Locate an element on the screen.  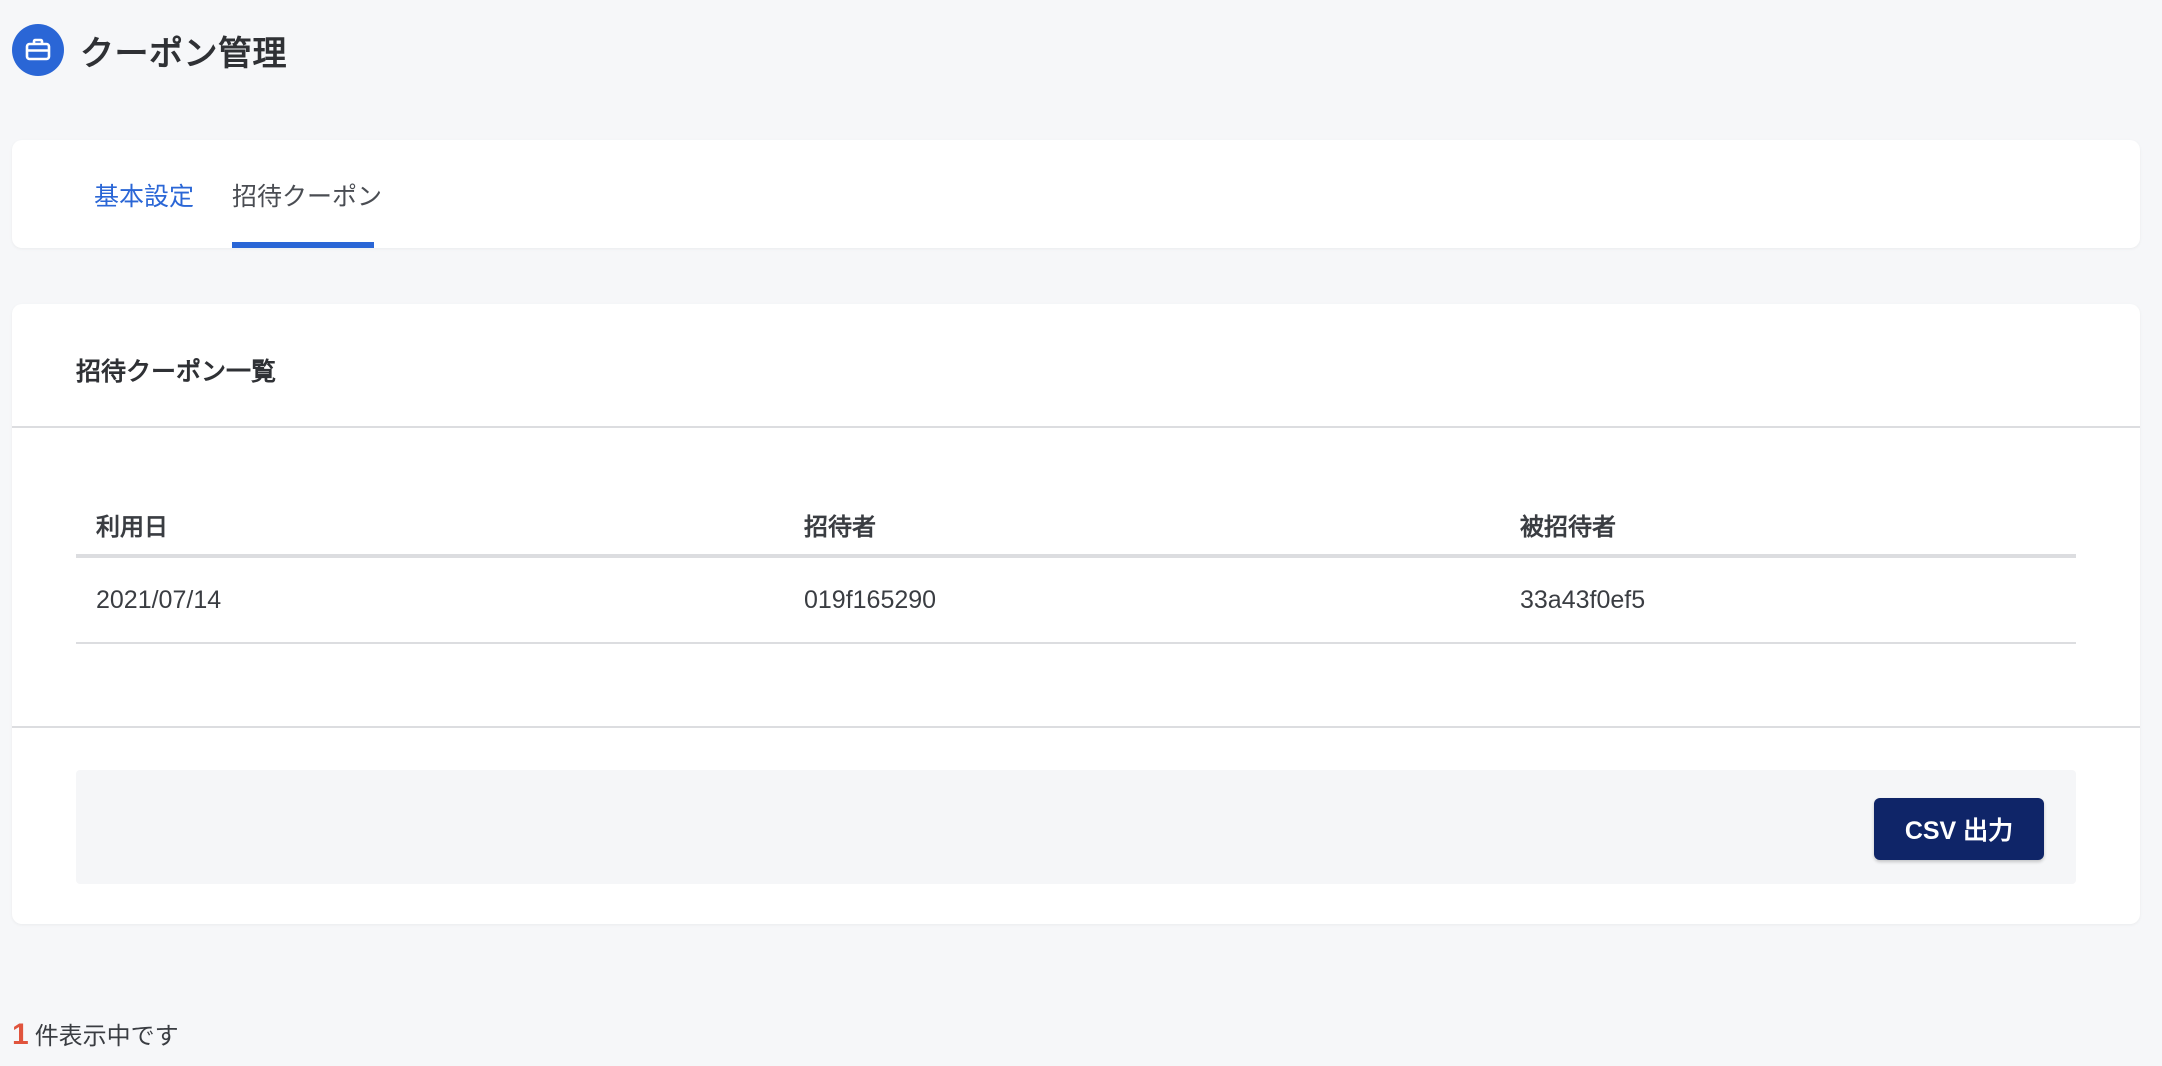
page-header: クーポン管理 is located at coordinates (149, 50).